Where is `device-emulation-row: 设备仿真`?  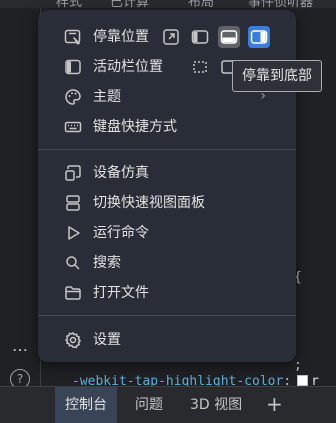 device-emulation-row: 设备仿真 is located at coordinates (167, 173).